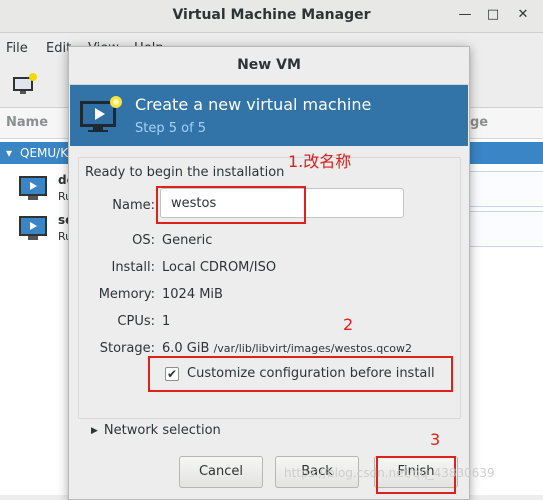  What do you see at coordinates (101, 114) in the screenshot?
I see `new-vm-banner-icon` at bounding box center [101, 114].